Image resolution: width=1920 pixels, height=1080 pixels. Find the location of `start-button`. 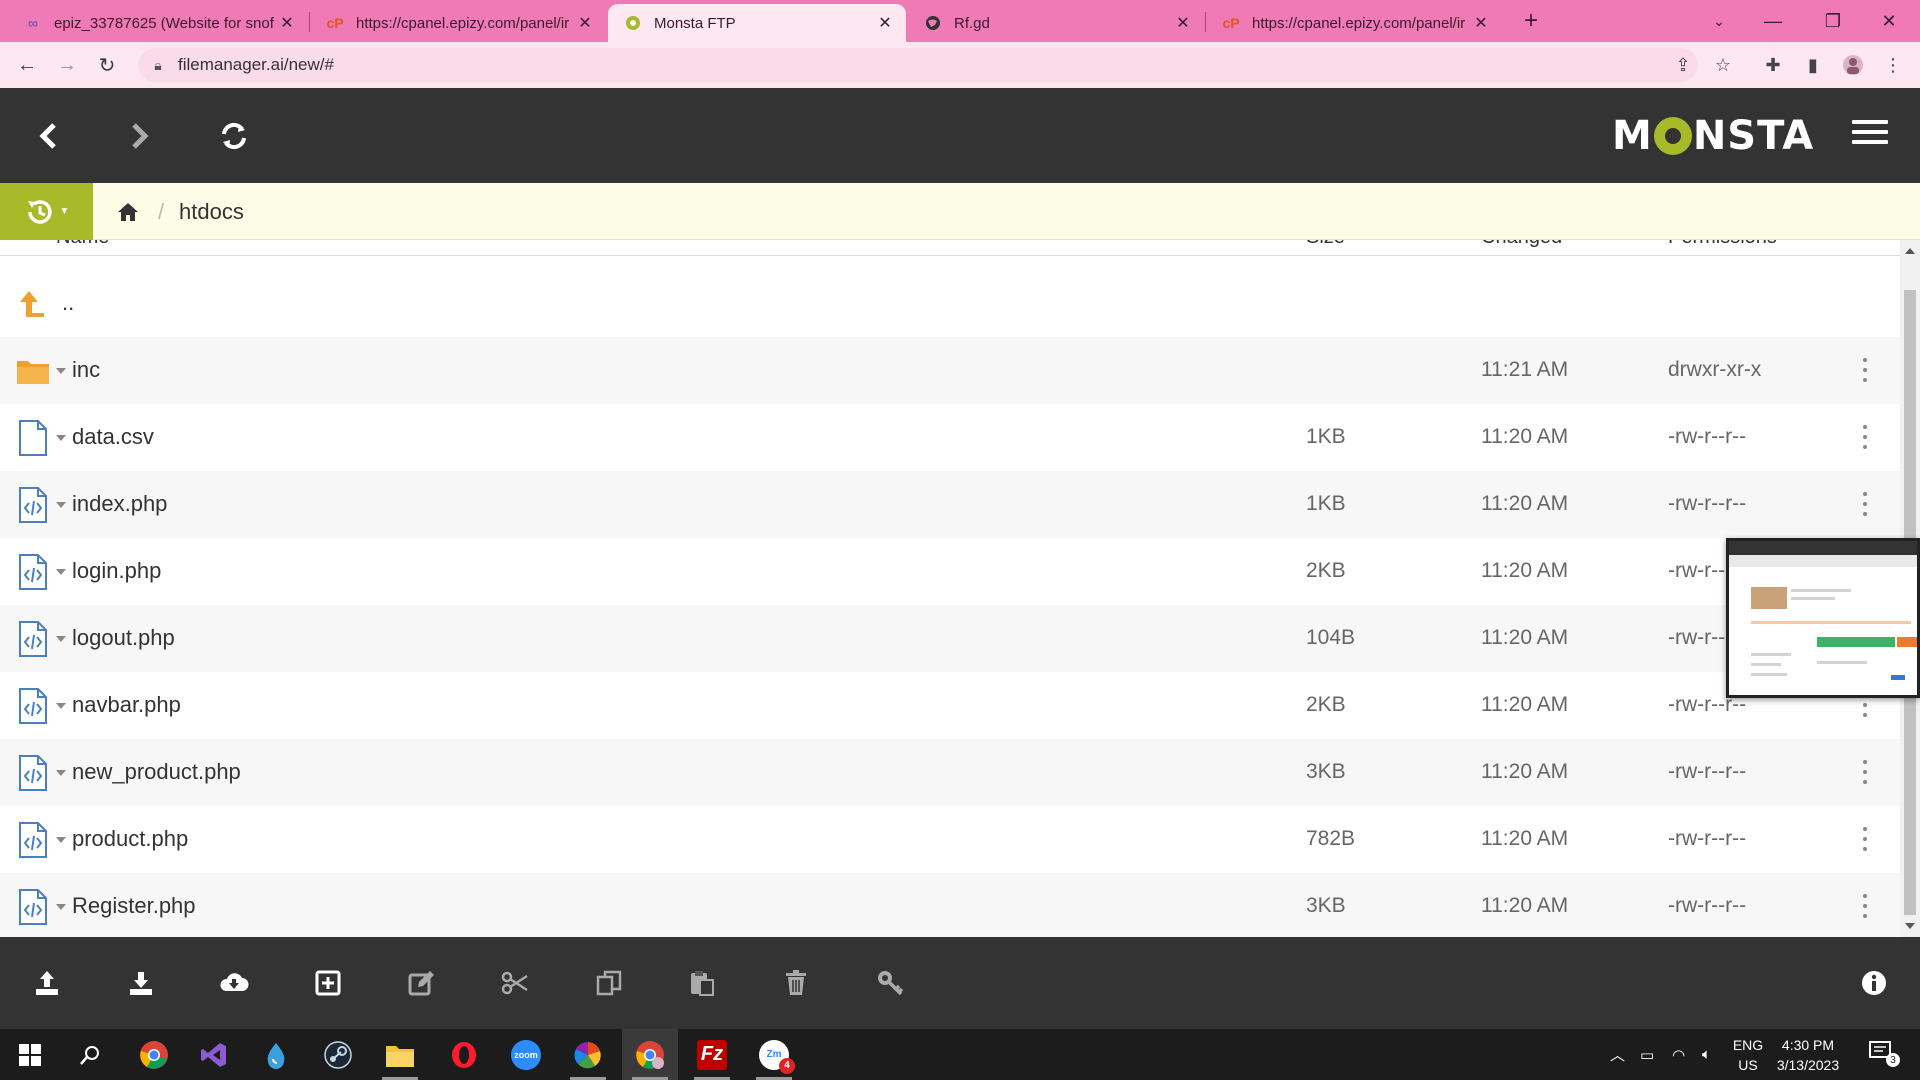

start-button is located at coordinates (30, 1054).